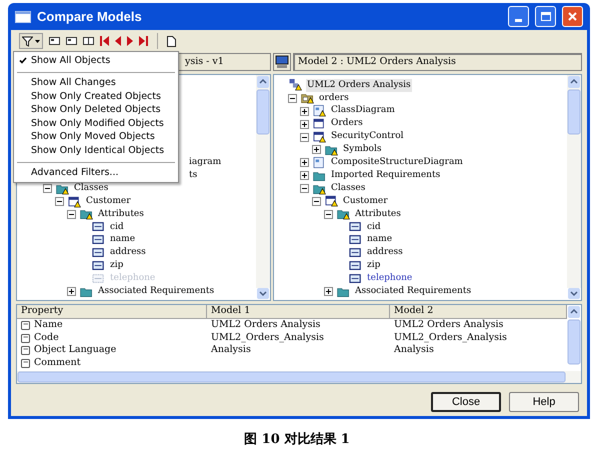  Describe the element at coordinates (466, 402) in the screenshot. I see `dialog-button: Close` at that location.